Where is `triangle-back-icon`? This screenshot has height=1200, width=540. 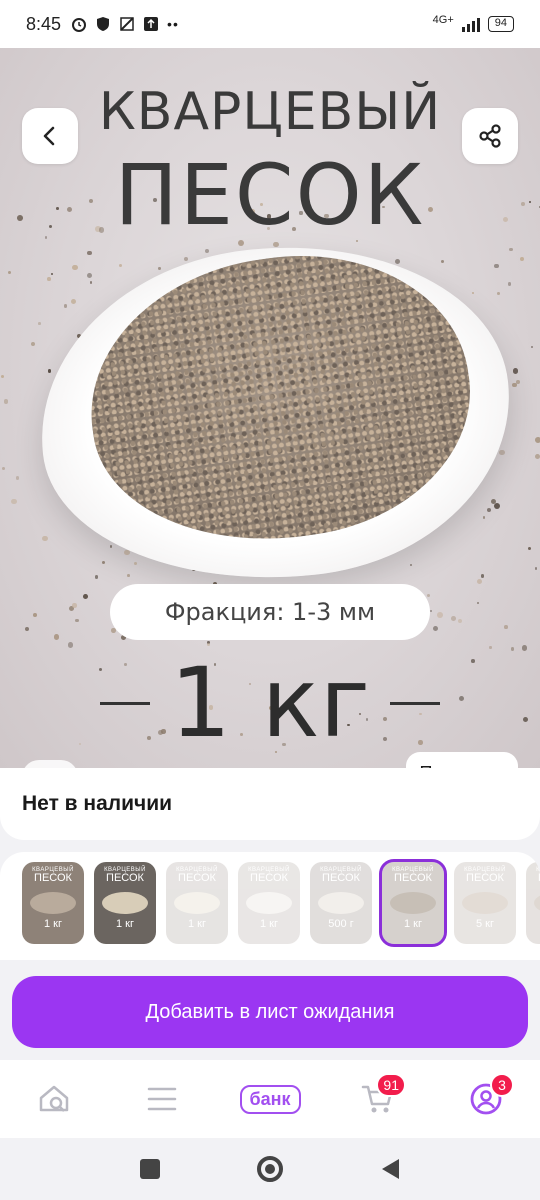
triangle-back-icon is located at coordinates (390, 1169).